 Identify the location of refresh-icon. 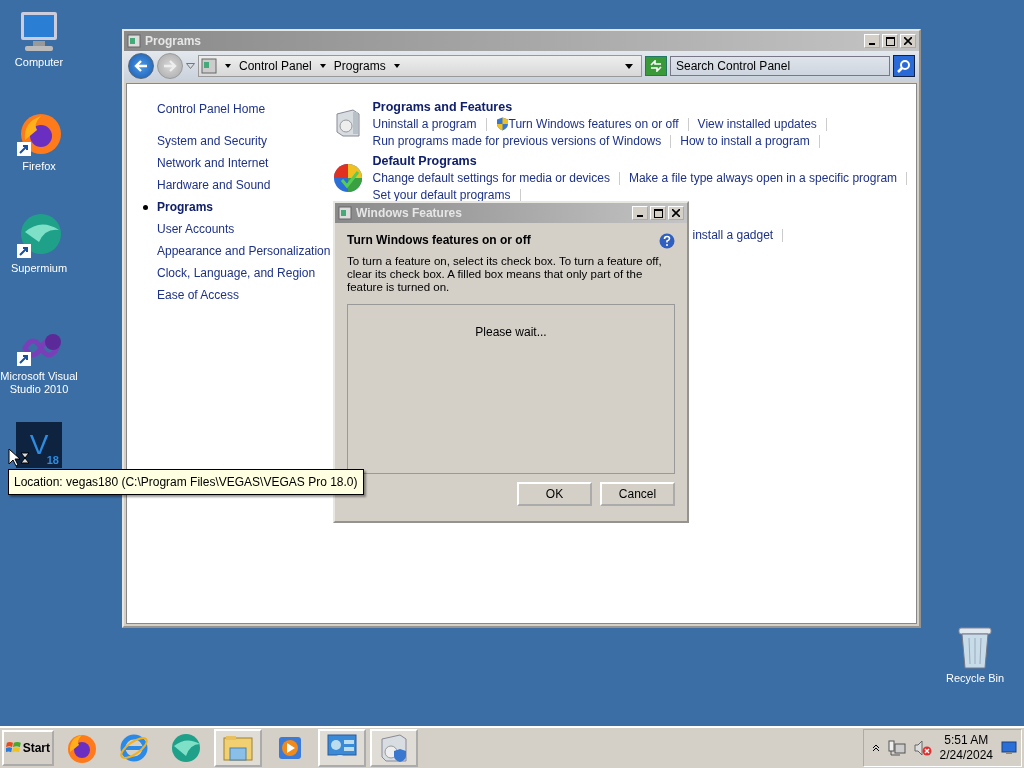
(656, 66).